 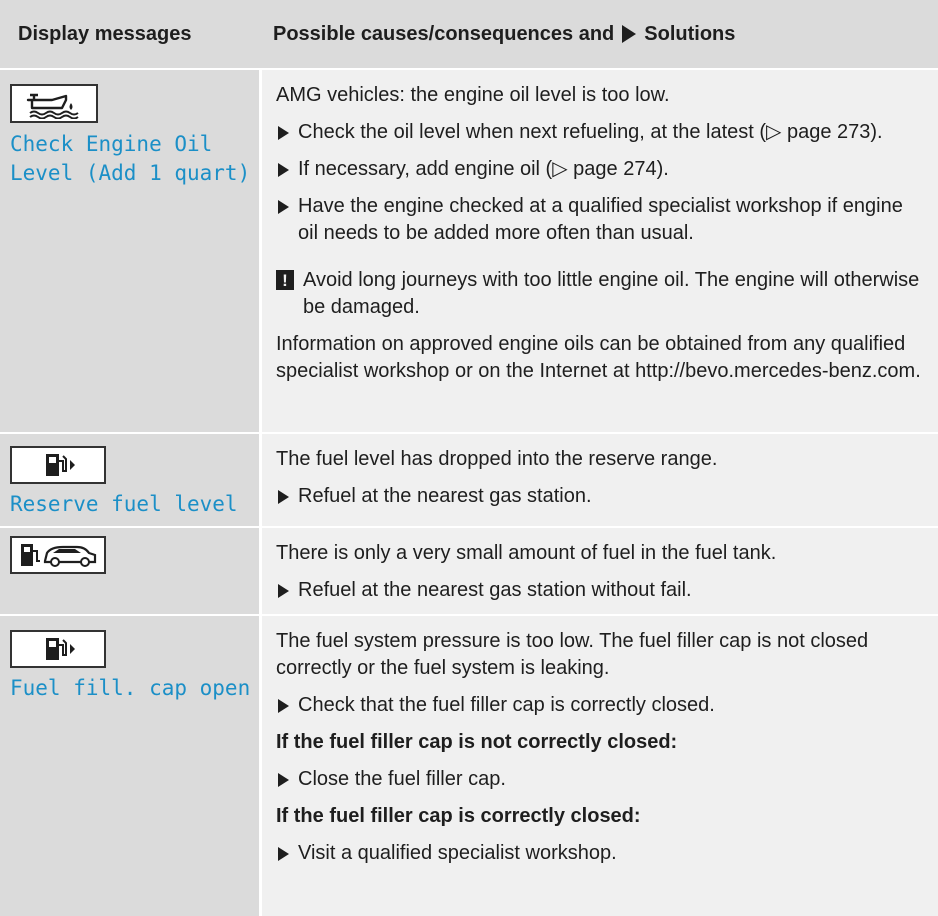 What do you see at coordinates (129, 251) in the screenshot?
I see `message-cell: Check Engine Oil Level (Add 1 quart)` at bounding box center [129, 251].